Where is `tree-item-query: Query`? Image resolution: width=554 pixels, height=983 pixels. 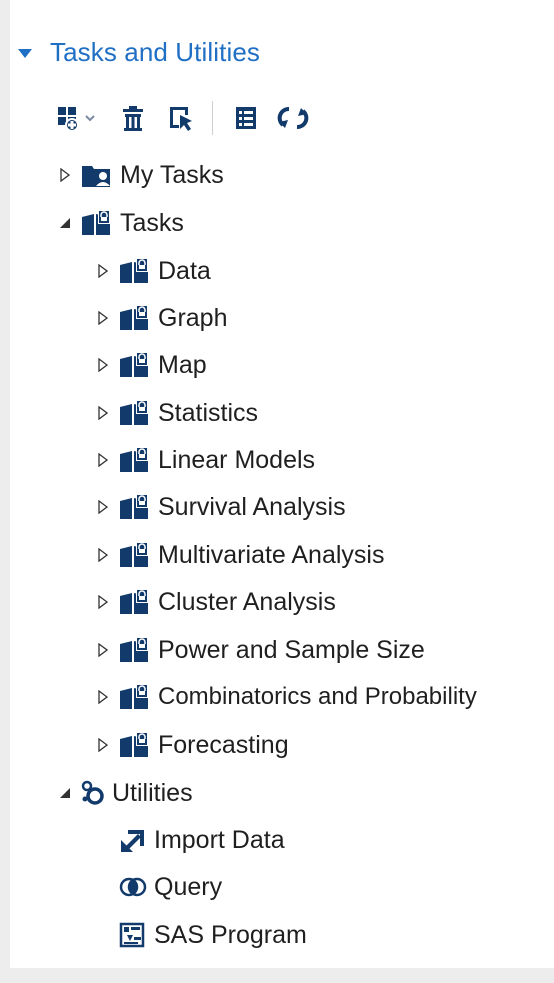
tree-item-query: Query is located at coordinates (170, 887).